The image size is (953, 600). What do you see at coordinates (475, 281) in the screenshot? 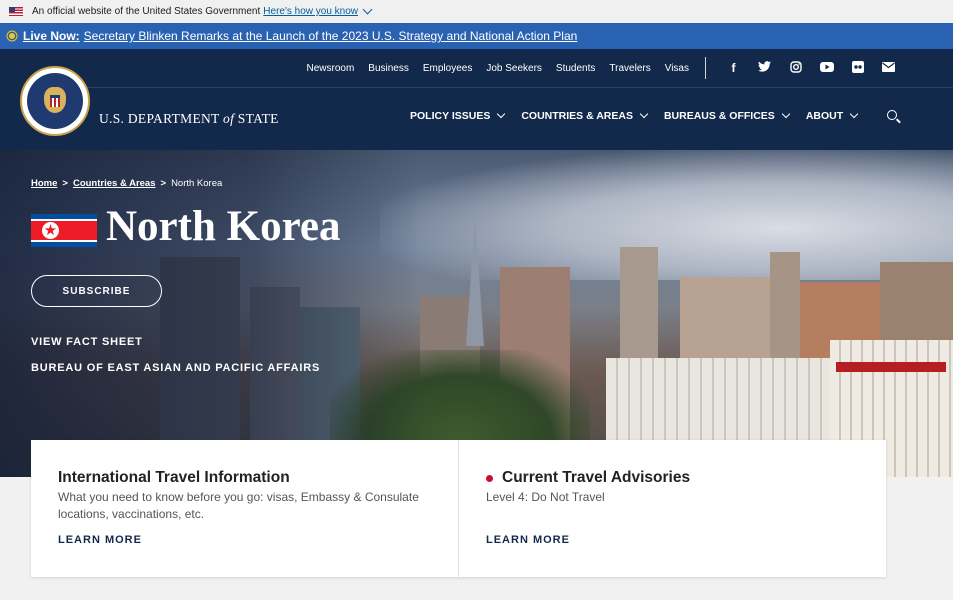
I see `ryugyong-hotel` at bounding box center [475, 281].